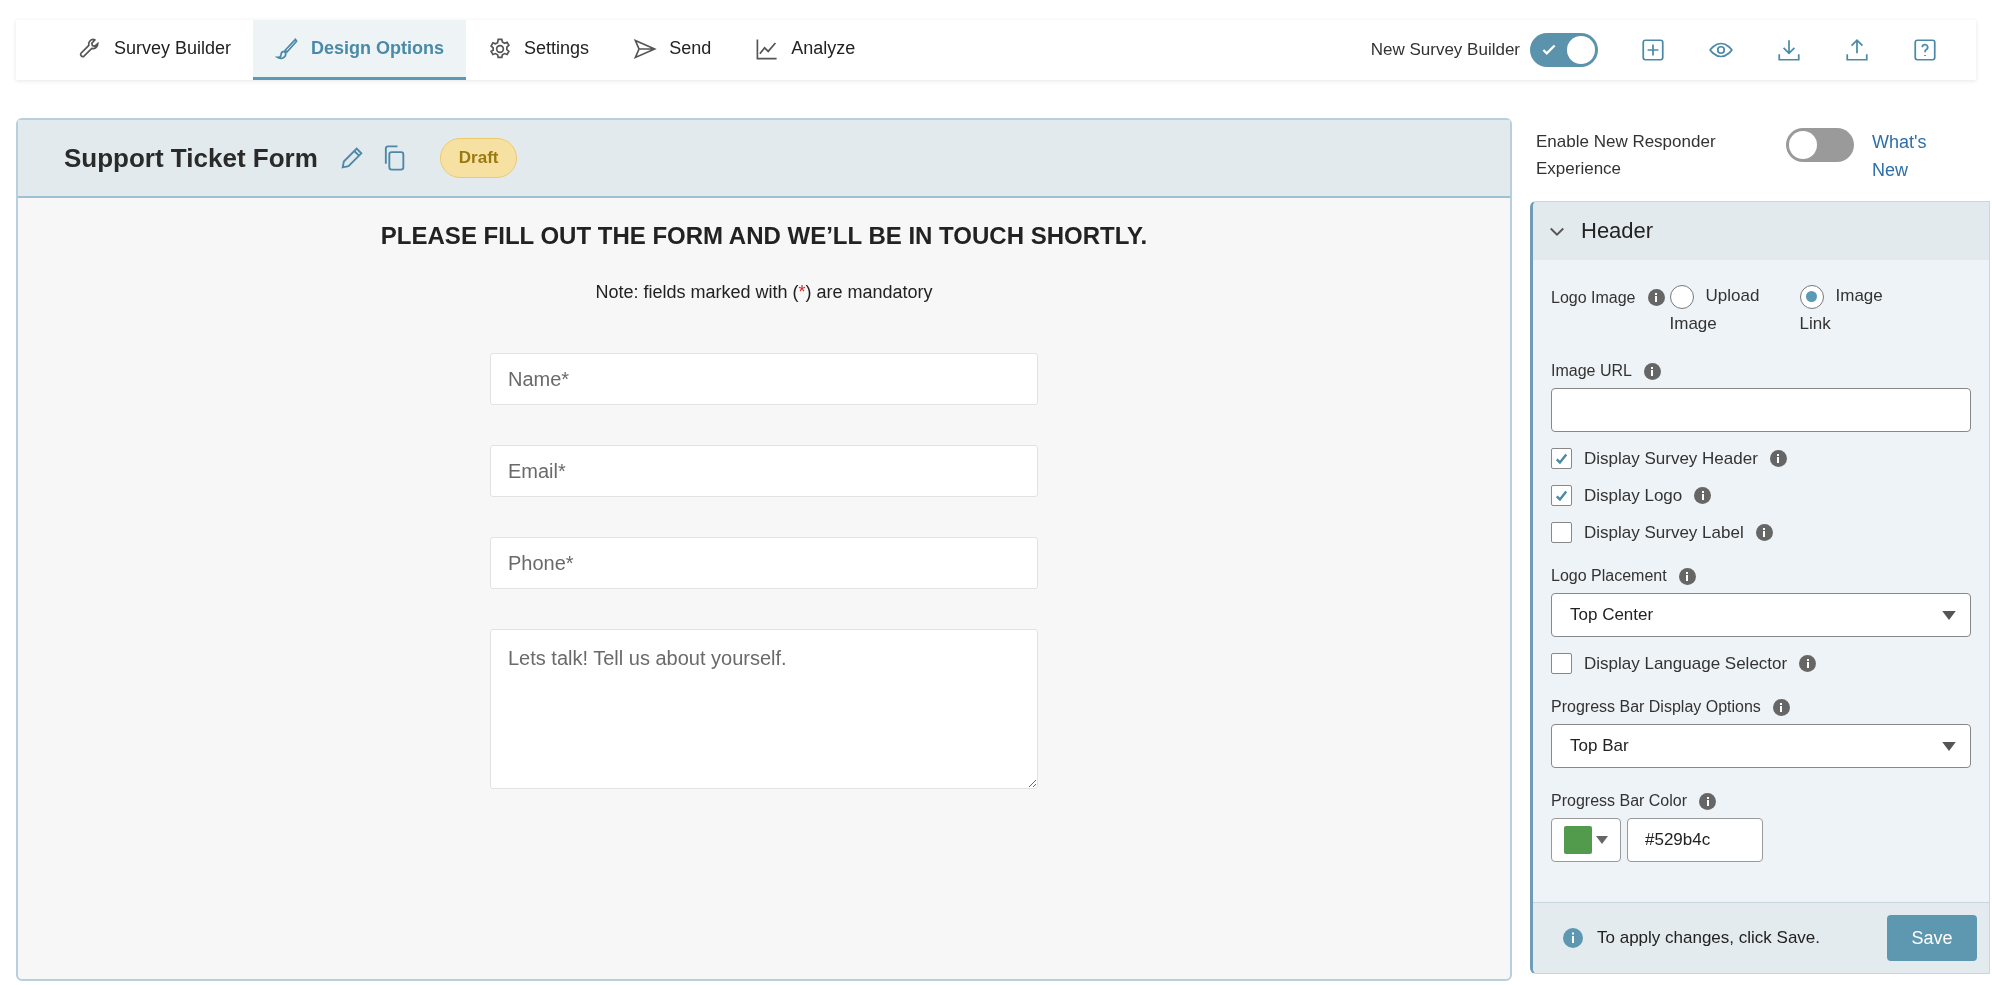  Describe the element at coordinates (1593, 298) in the screenshot. I see `field-label: Logo Image` at that location.